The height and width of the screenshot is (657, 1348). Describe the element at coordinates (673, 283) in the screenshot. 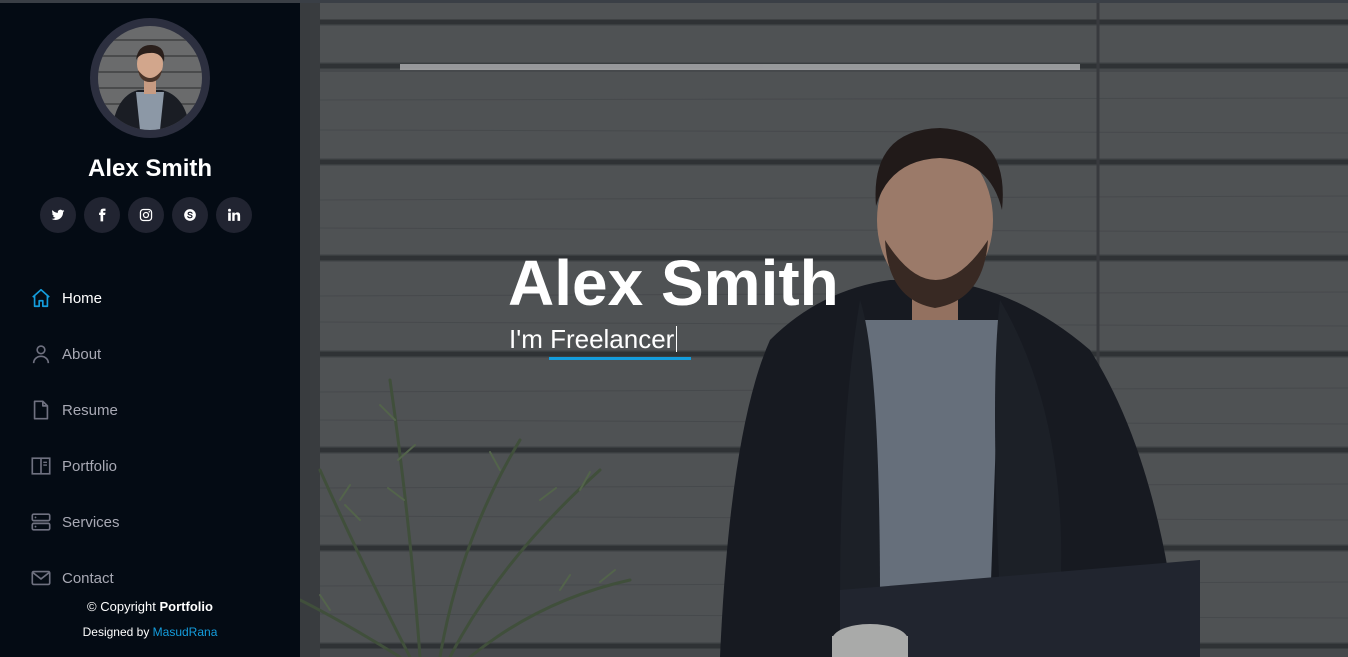

I see `hero-title: Alex Smith` at that location.